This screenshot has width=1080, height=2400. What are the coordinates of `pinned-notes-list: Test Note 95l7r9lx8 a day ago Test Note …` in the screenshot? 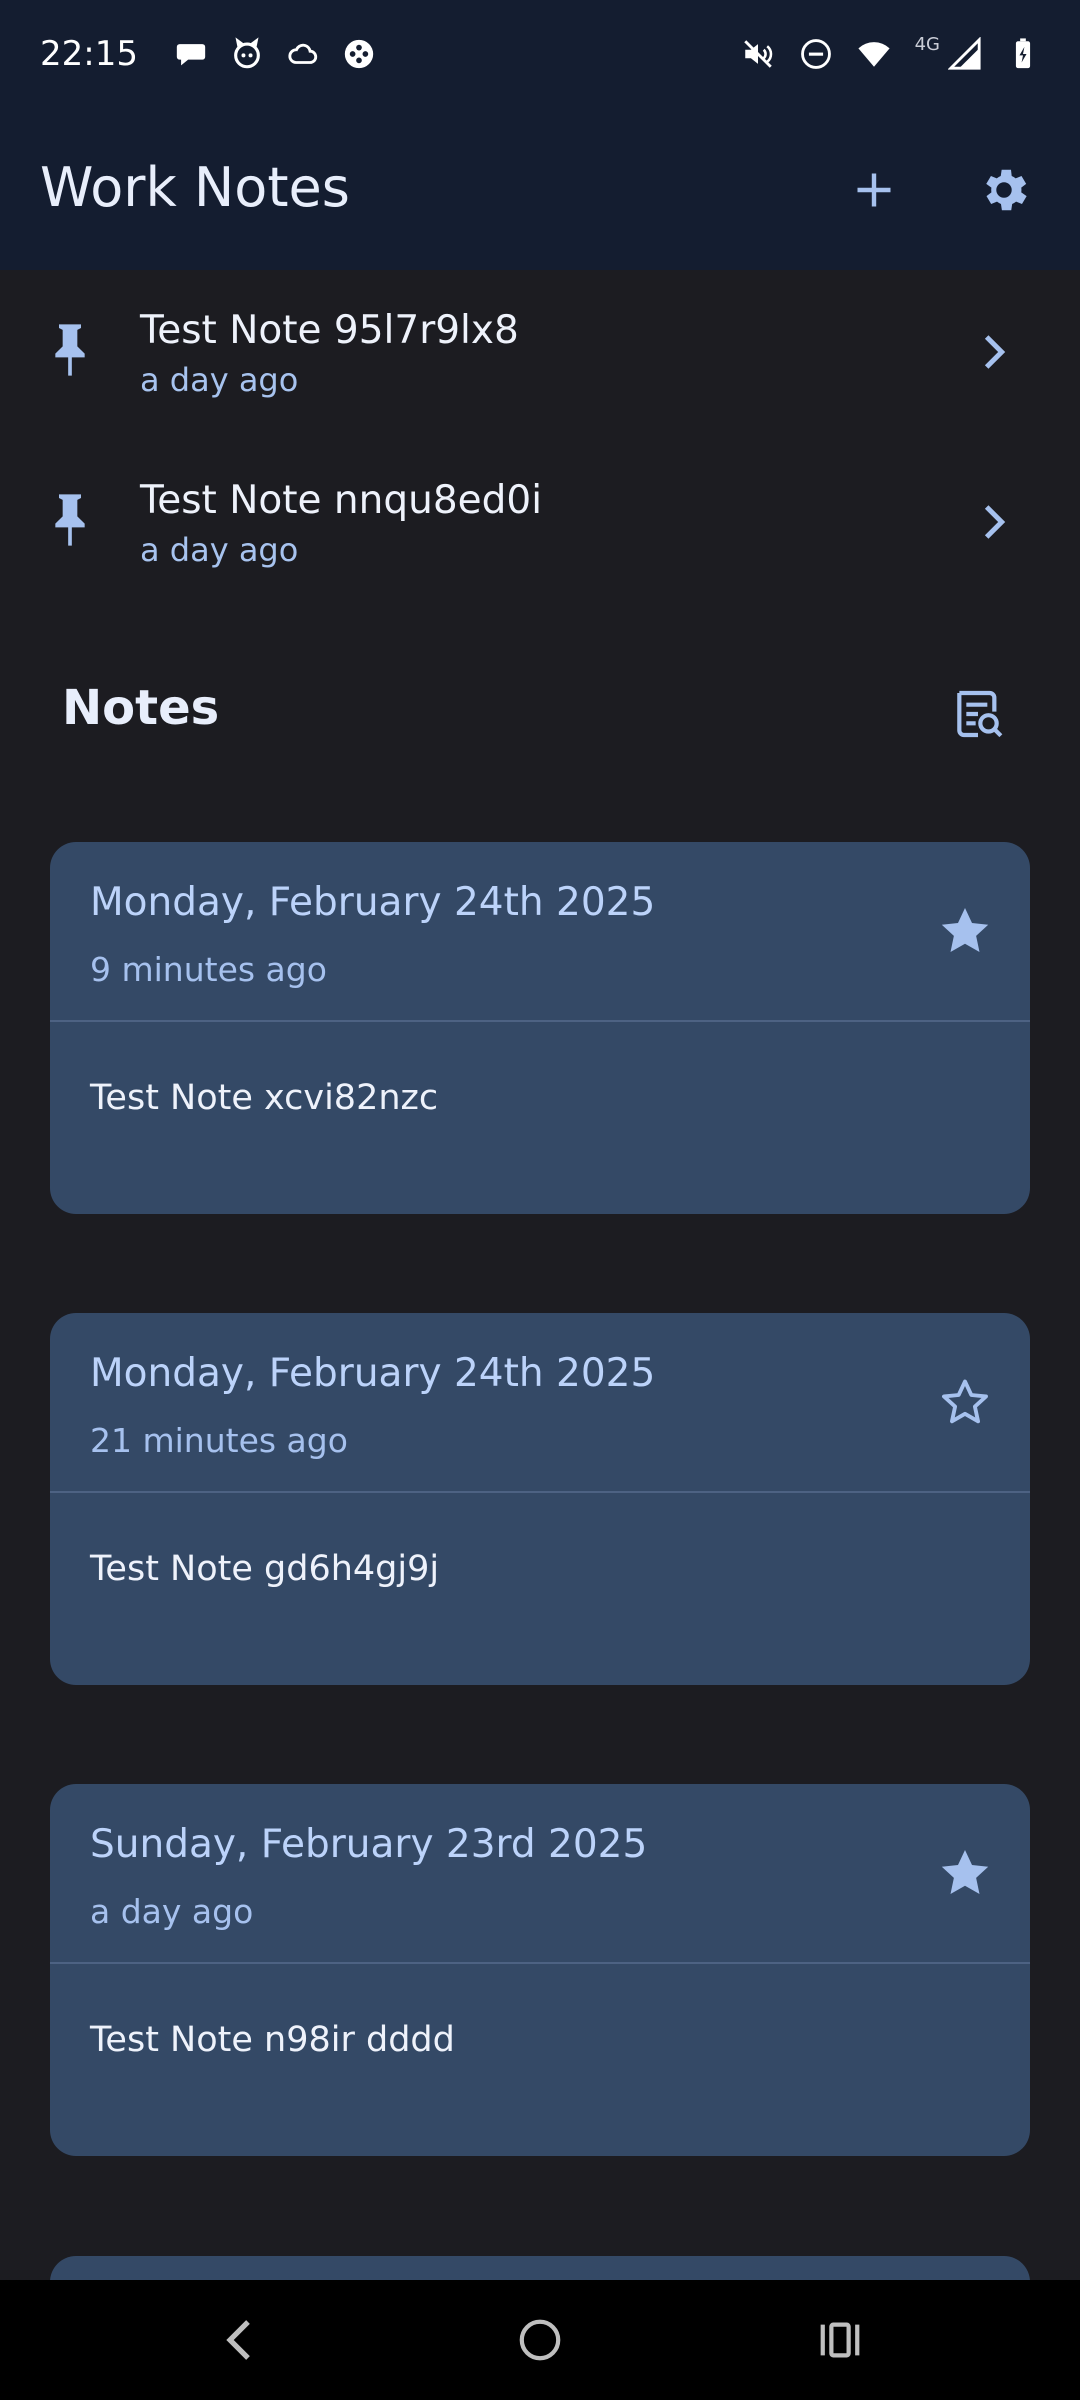 It's located at (540, 440).